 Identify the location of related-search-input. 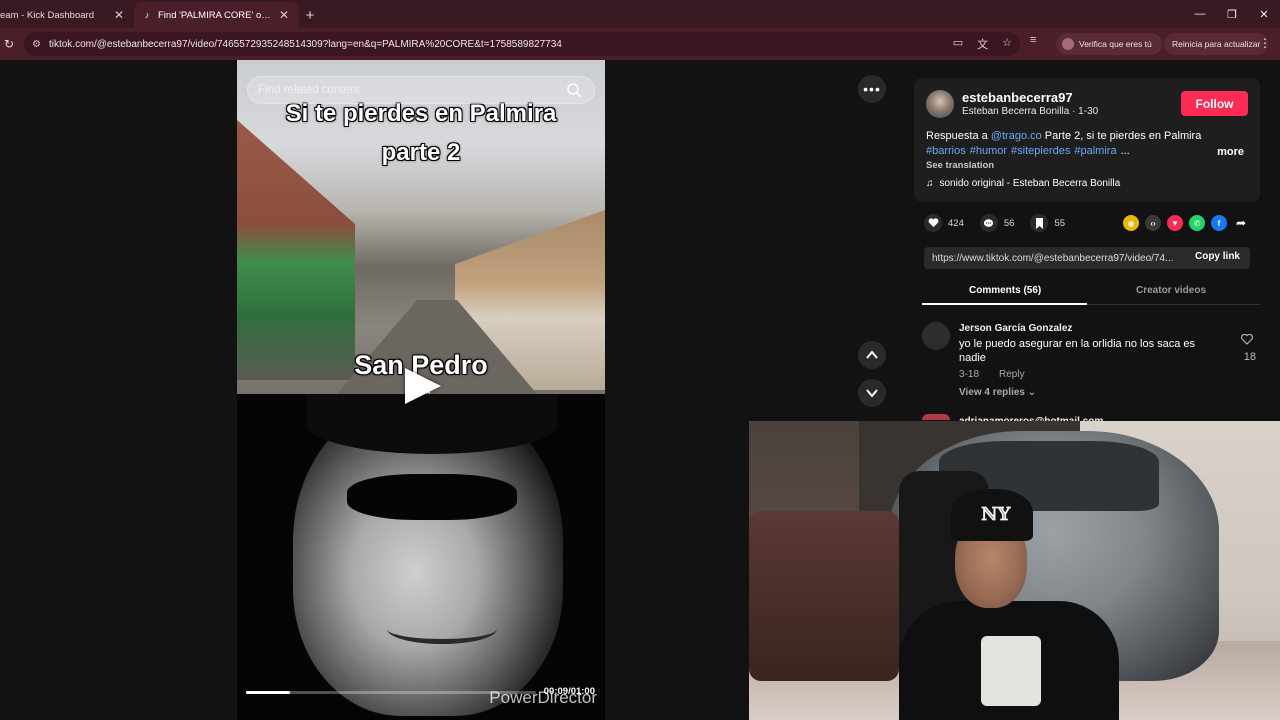
(408, 90).